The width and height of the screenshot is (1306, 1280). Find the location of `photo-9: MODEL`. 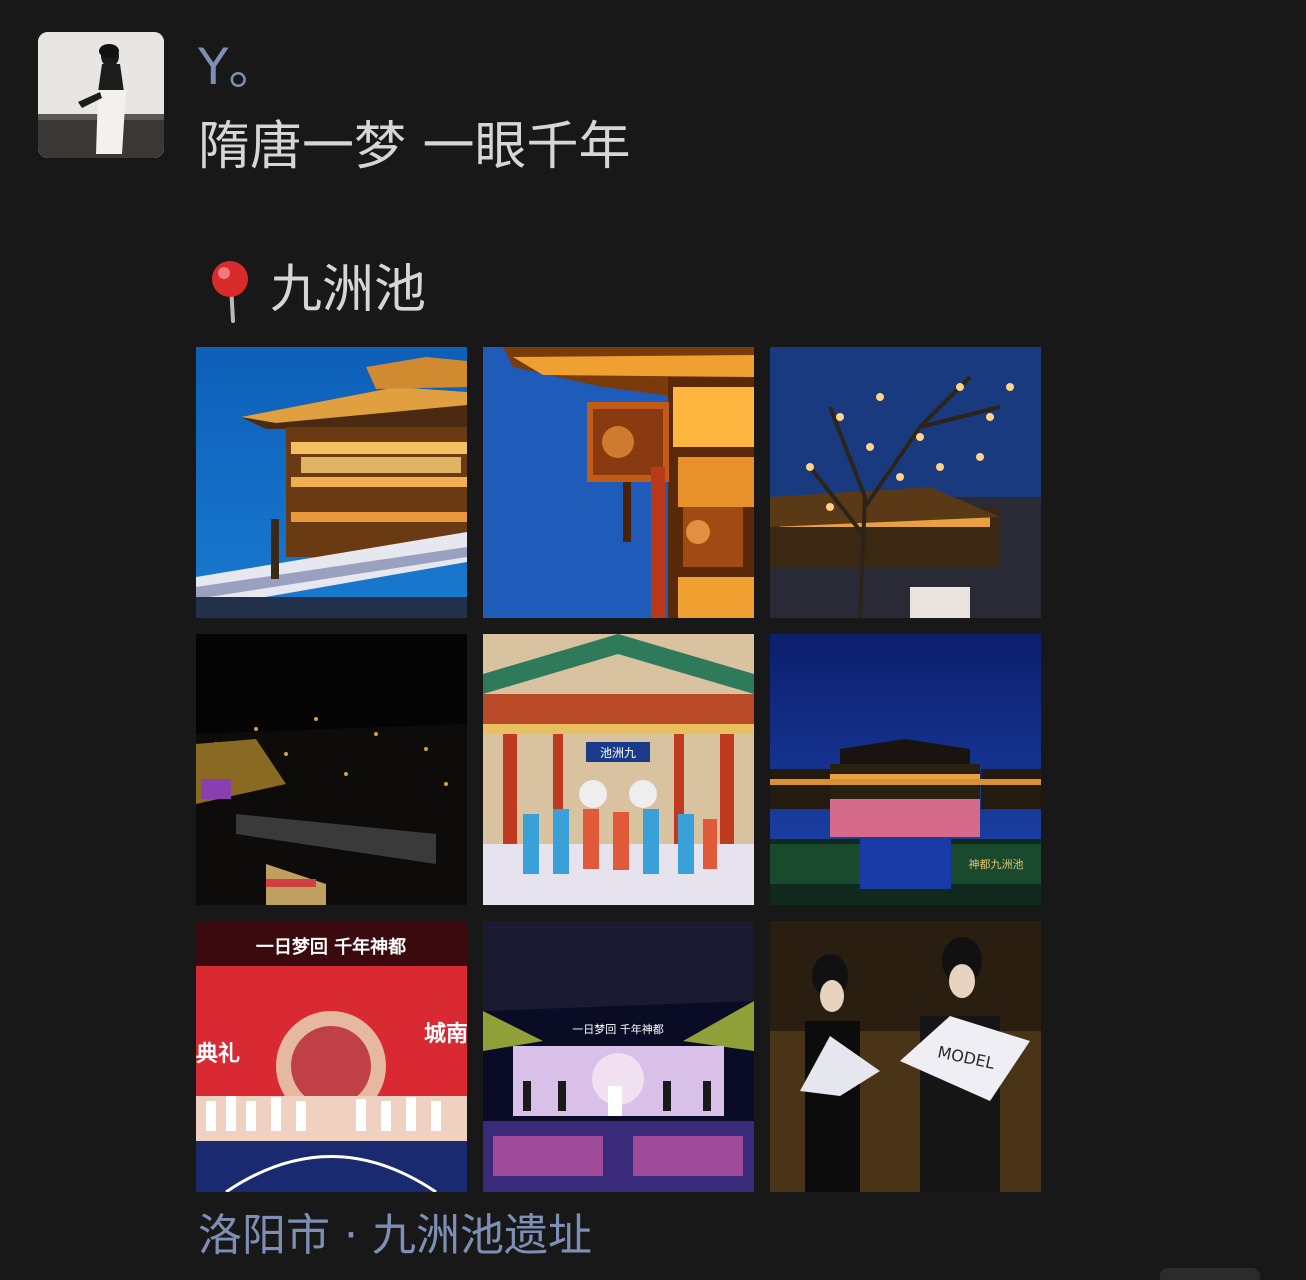

photo-9: MODEL is located at coordinates (905, 1056).